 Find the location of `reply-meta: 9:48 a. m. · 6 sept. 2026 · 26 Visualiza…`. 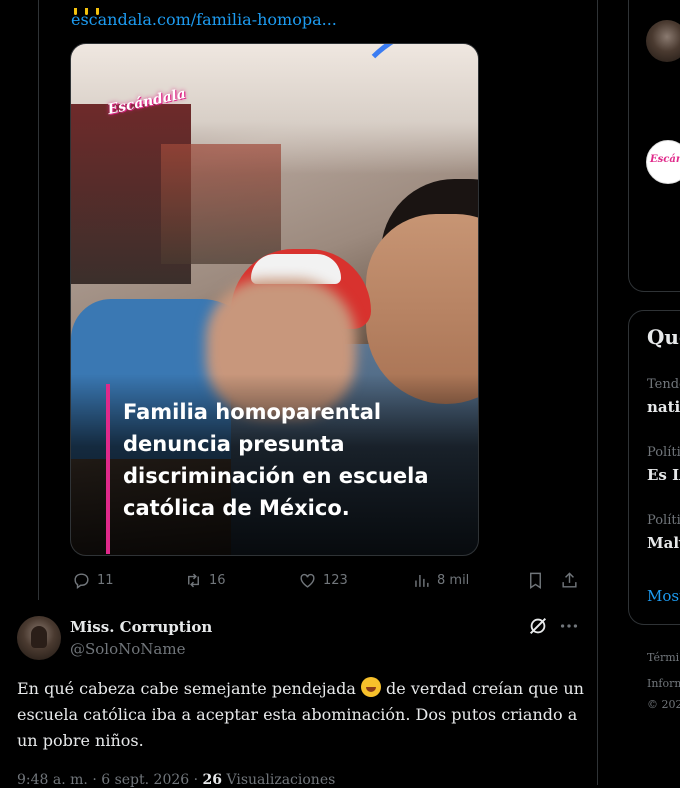

reply-meta: 9:48 a. m. · 6 sept. 2026 · 26 Visualiza… is located at coordinates (176, 780).